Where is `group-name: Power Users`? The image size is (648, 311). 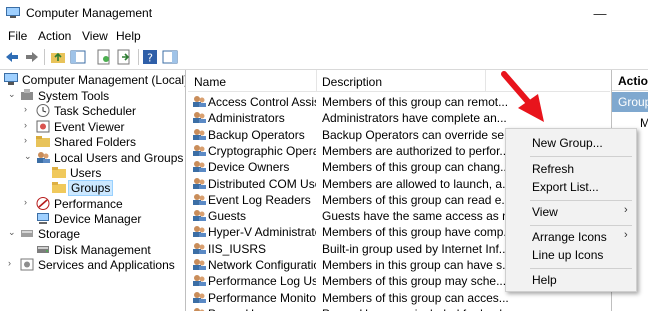
group-name: Power Users is located at coordinates (262, 309).